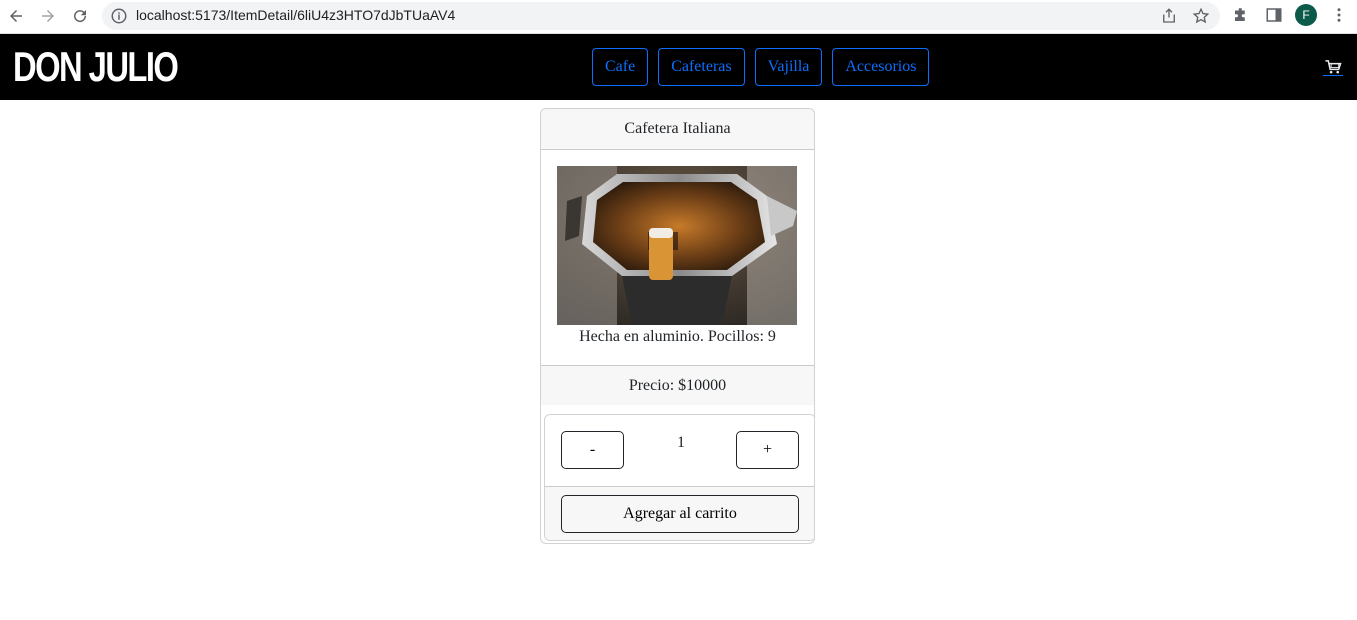 The width and height of the screenshot is (1357, 620). I want to click on brand-logo: DON JULIO, so click(96, 67).